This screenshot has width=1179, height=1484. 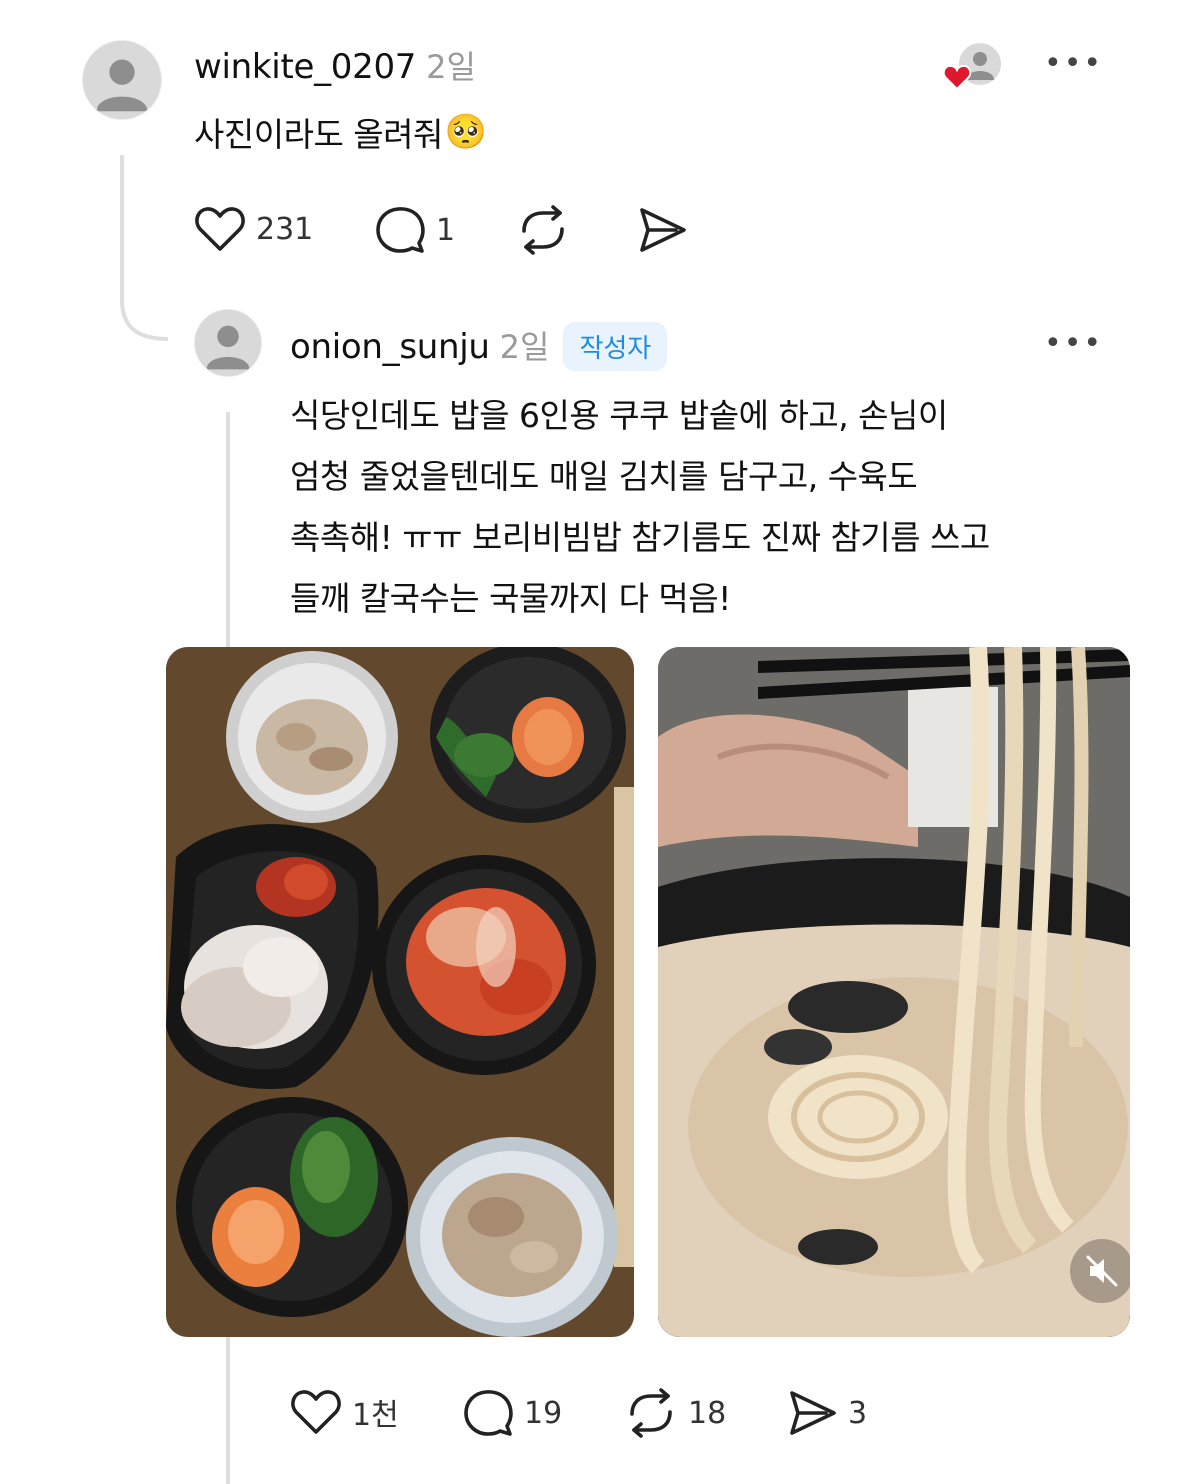 What do you see at coordinates (305, 67) in the screenshot?
I see `username: winkite_0207` at bounding box center [305, 67].